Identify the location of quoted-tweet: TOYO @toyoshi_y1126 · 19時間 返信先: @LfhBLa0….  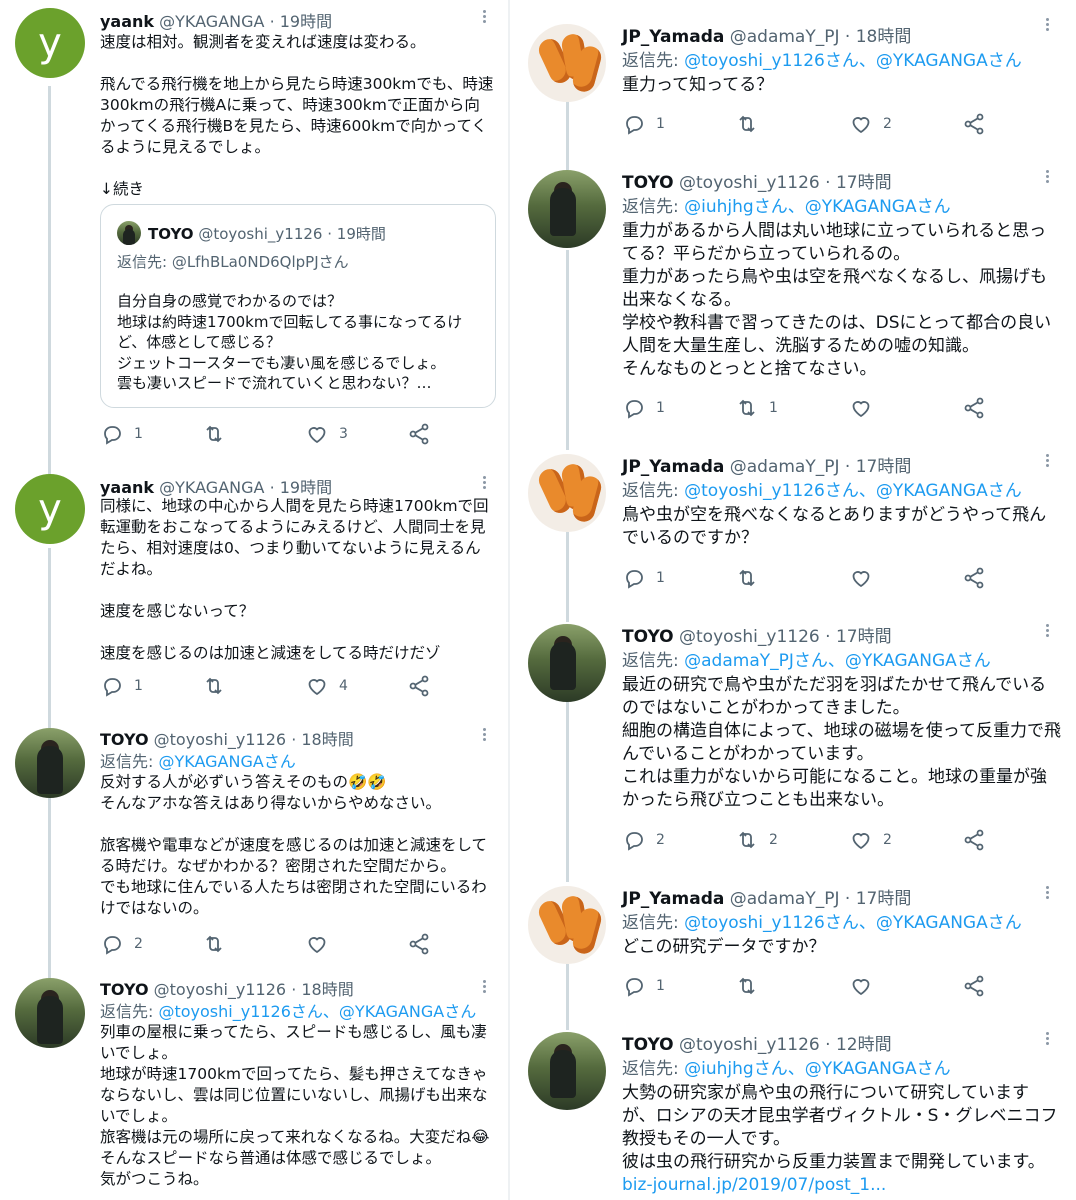
(298, 306).